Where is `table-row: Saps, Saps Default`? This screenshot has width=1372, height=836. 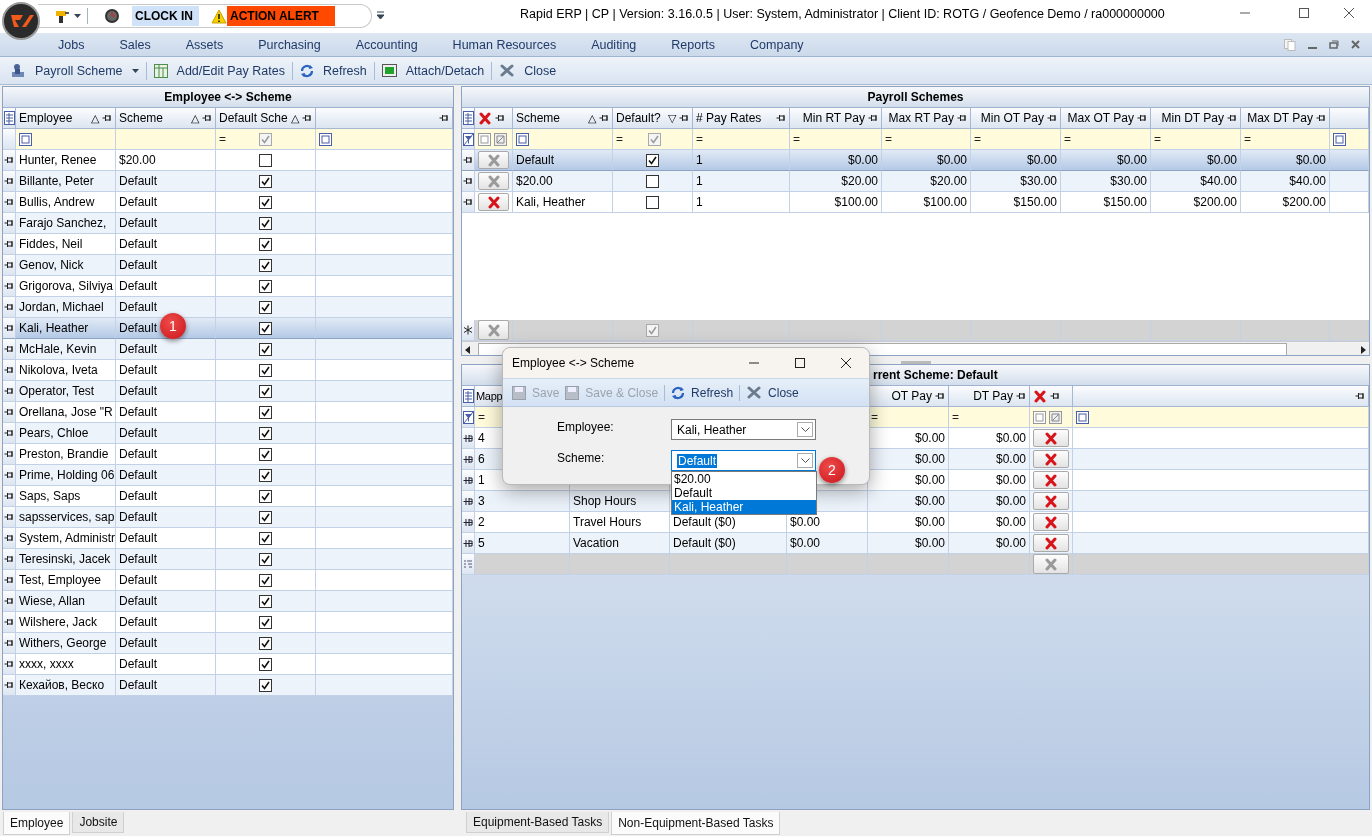
table-row: Saps, Saps Default is located at coordinates (228, 496).